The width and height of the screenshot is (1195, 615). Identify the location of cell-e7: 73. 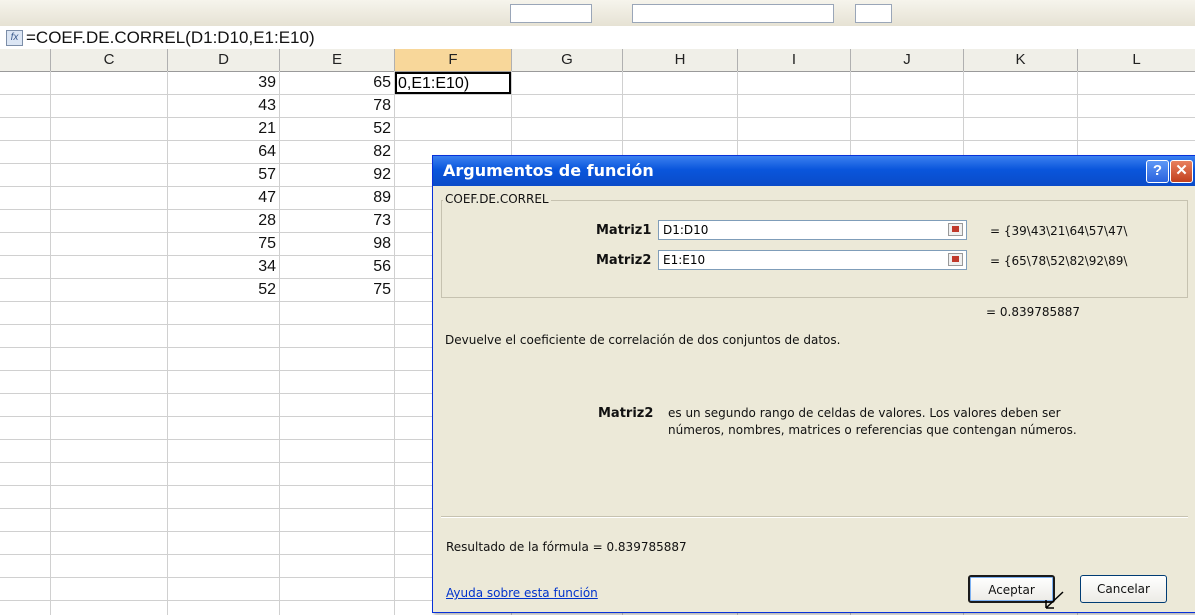
(336, 221).